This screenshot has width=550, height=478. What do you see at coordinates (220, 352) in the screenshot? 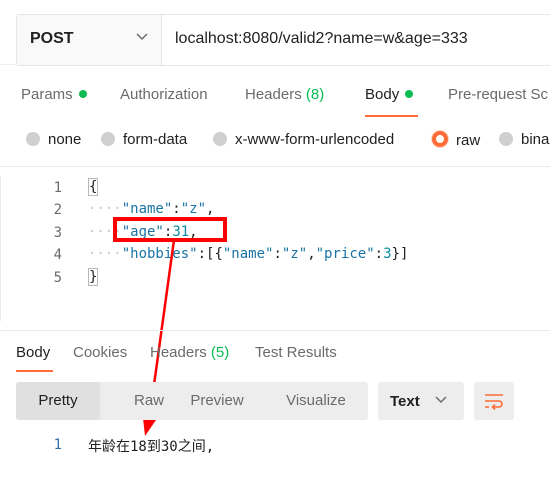
I see `tab-count: (5)` at bounding box center [220, 352].